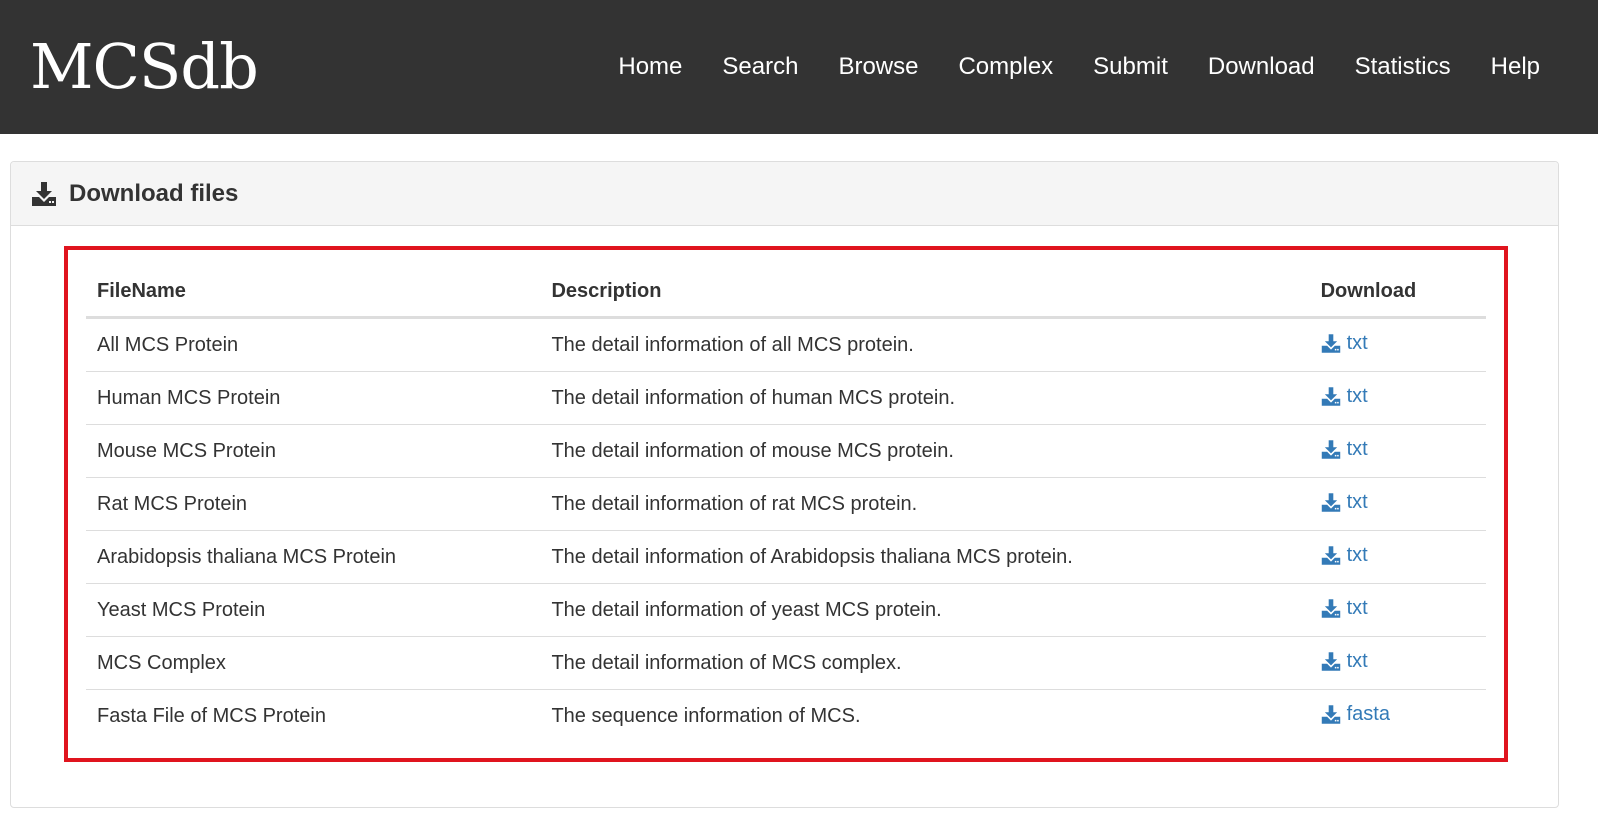 Image resolution: width=1598 pixels, height=834 pixels. I want to click on filename-cell: Yeast MCS Protein, so click(313, 610).